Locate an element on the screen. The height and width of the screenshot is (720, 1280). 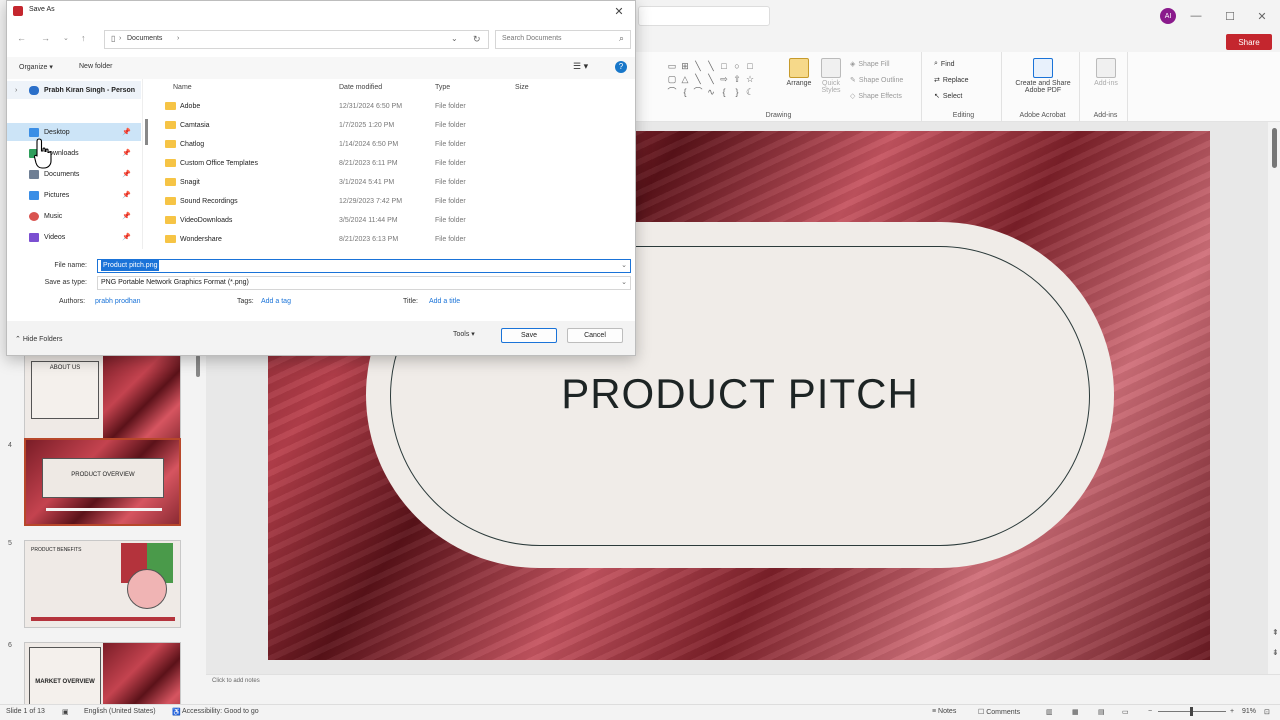
shape-oval-icon: ○ is located at coordinates (737, 66).